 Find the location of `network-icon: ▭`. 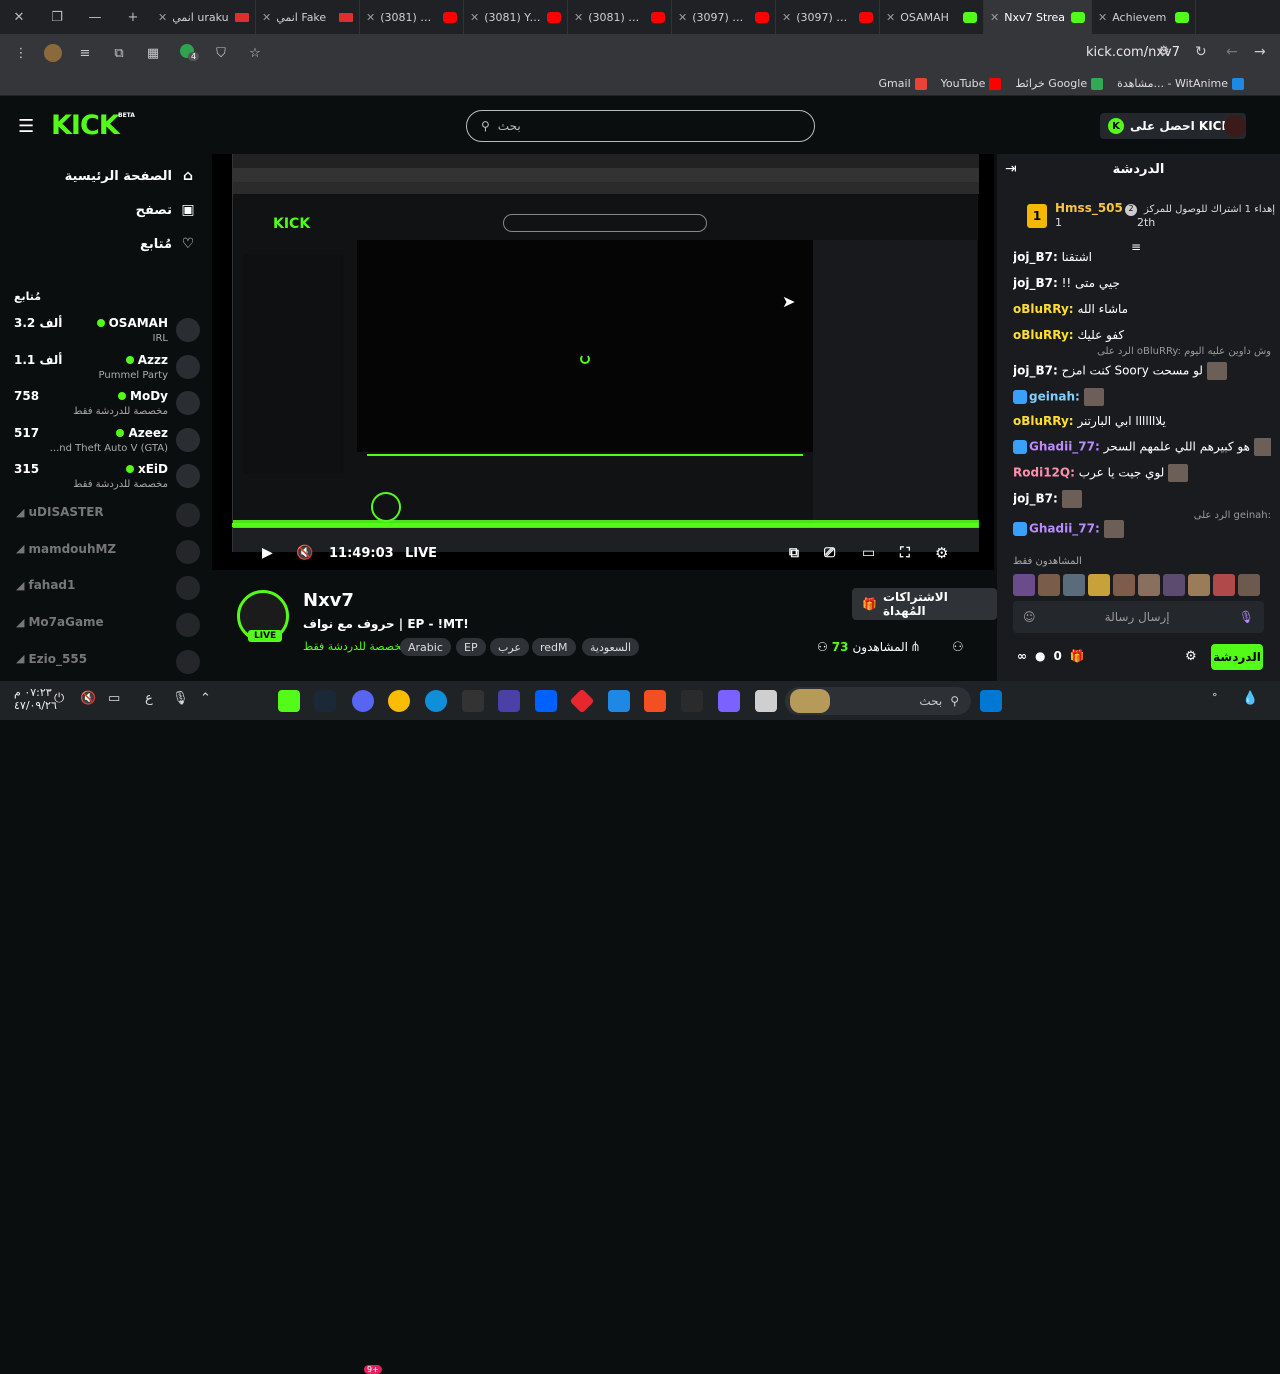

network-icon: ▭ is located at coordinates (114, 698).